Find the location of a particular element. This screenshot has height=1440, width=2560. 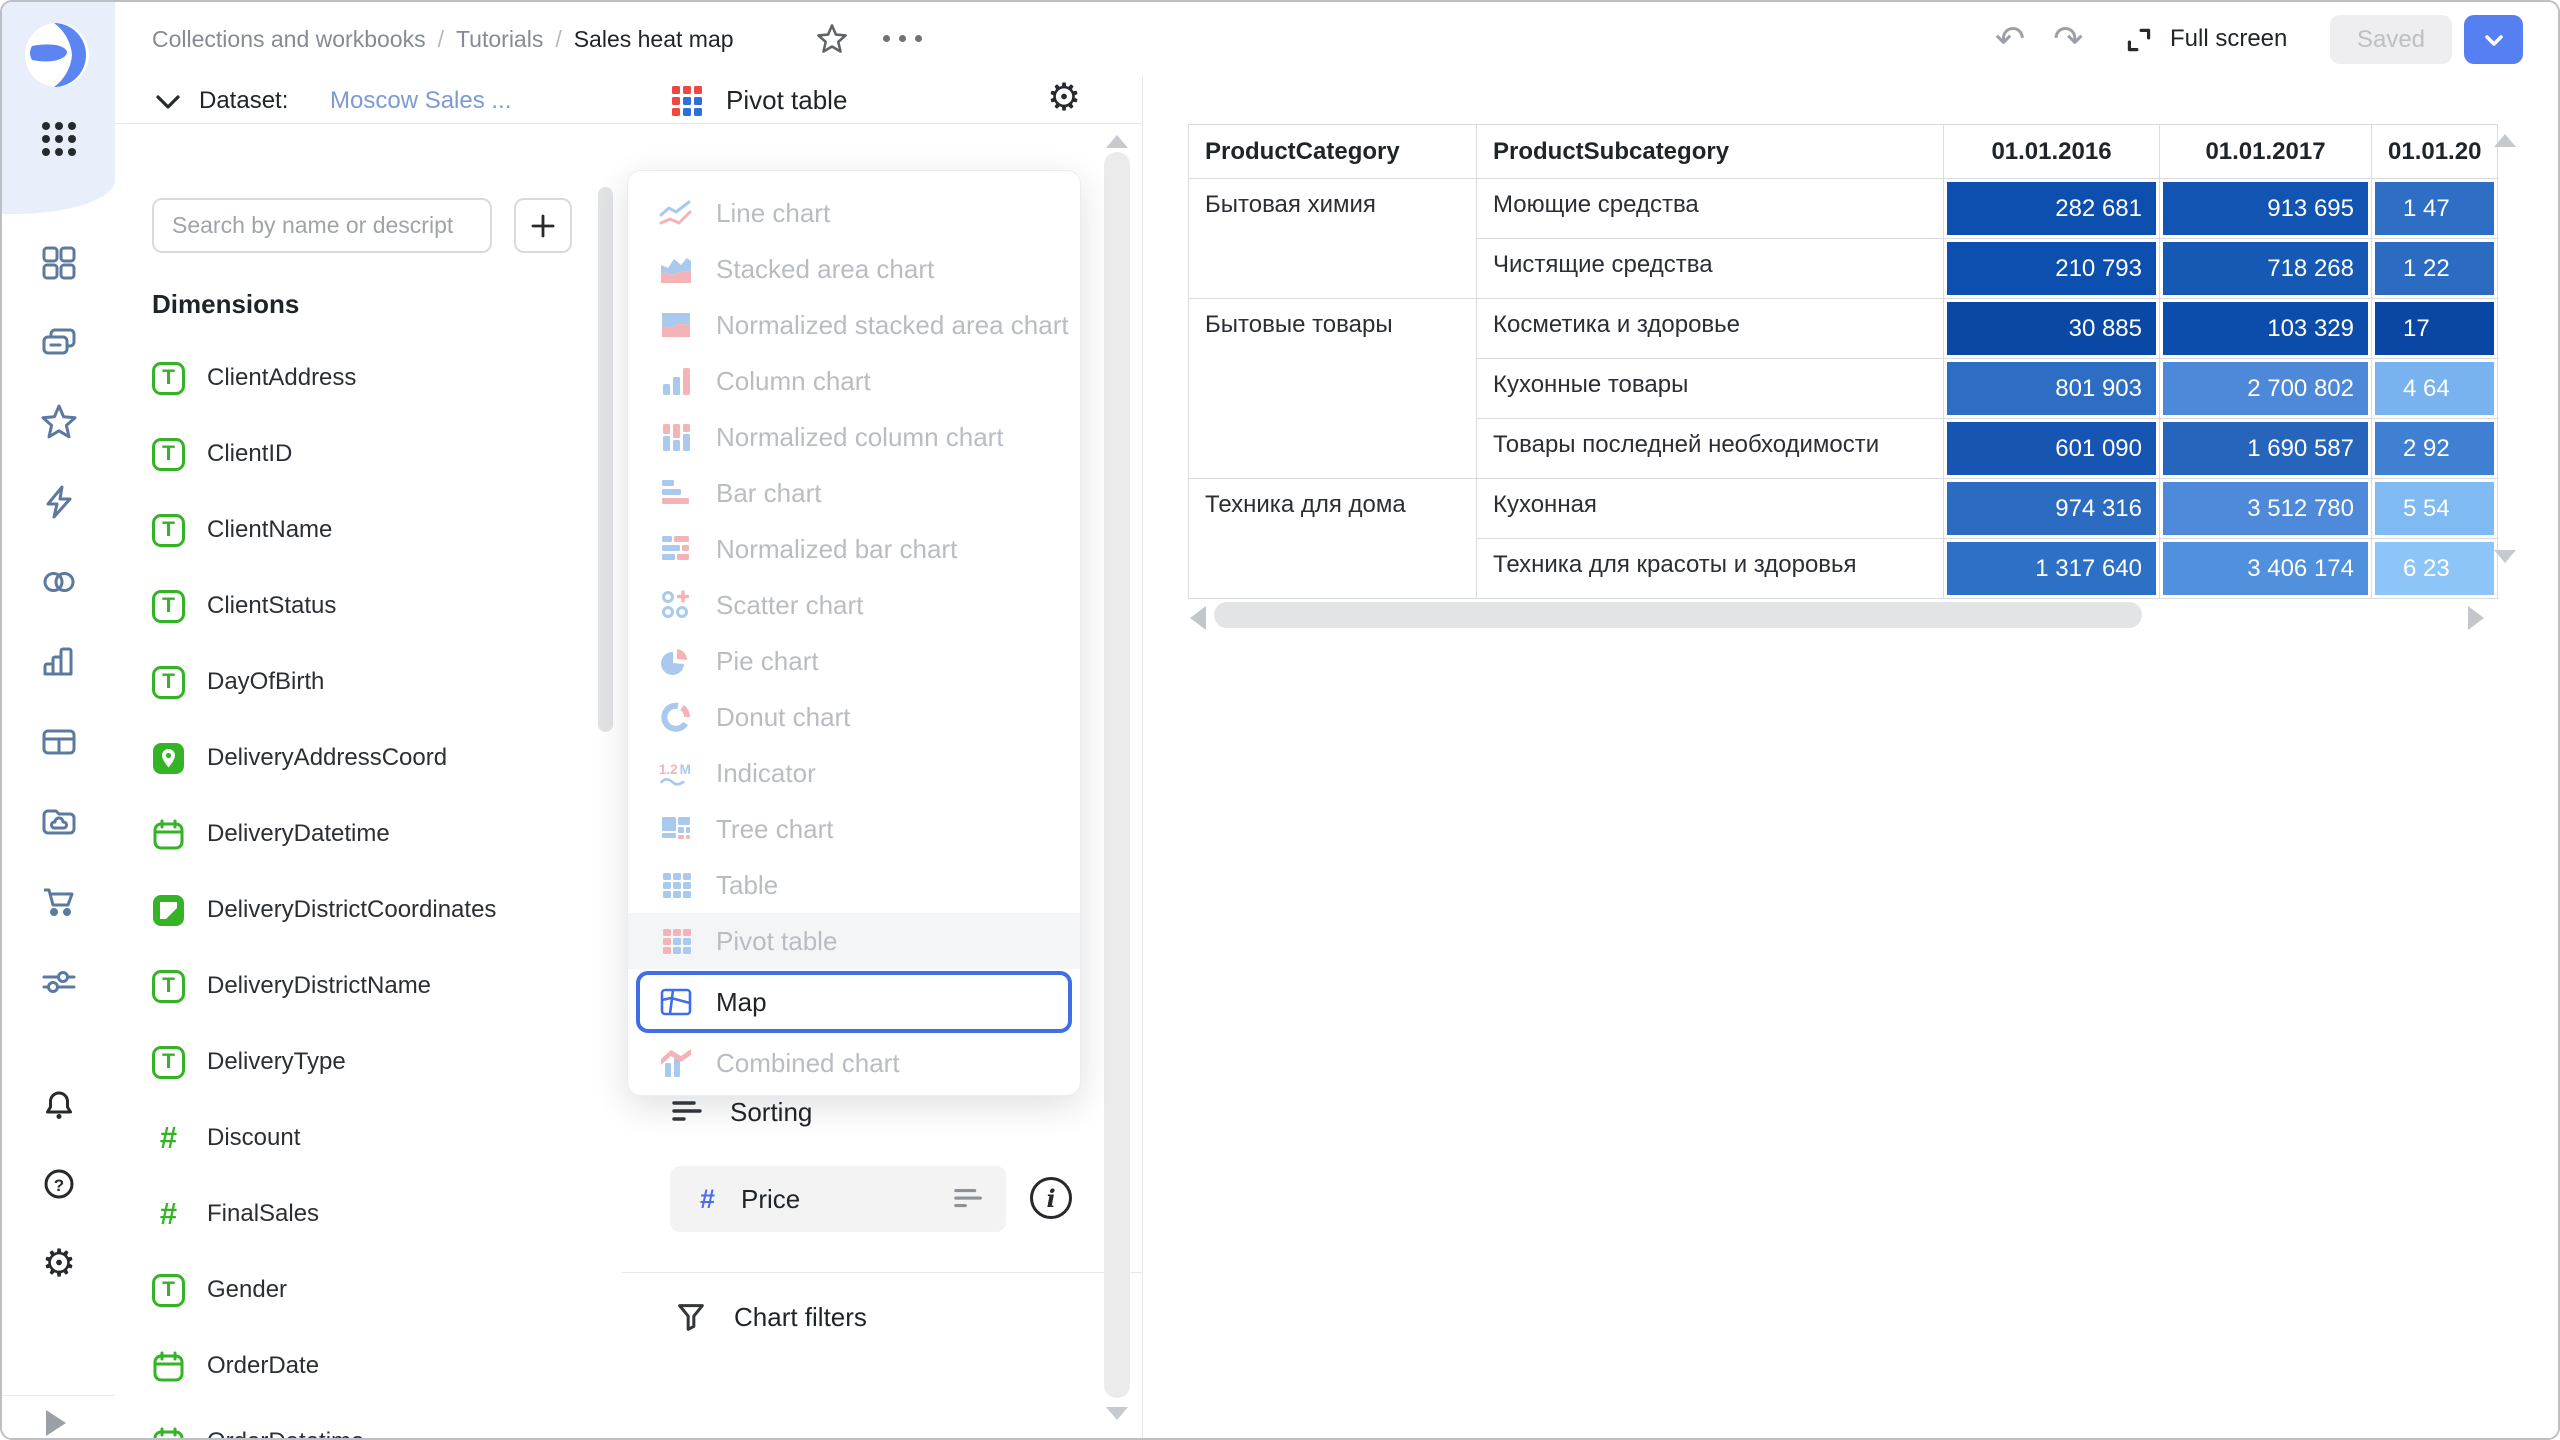

connections-venn-icon is located at coordinates (59, 582).